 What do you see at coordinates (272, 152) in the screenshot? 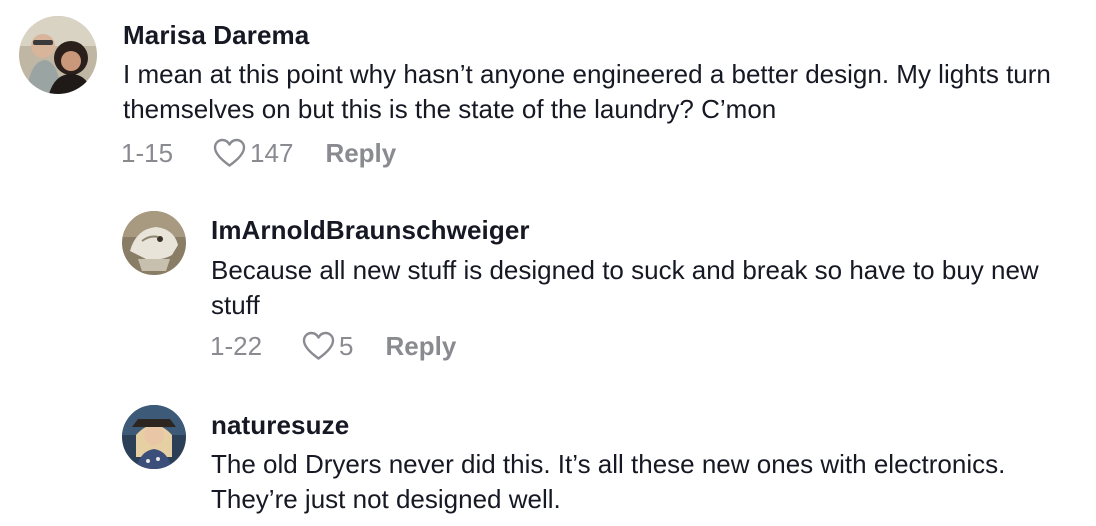
I see `like-count: 147` at bounding box center [272, 152].